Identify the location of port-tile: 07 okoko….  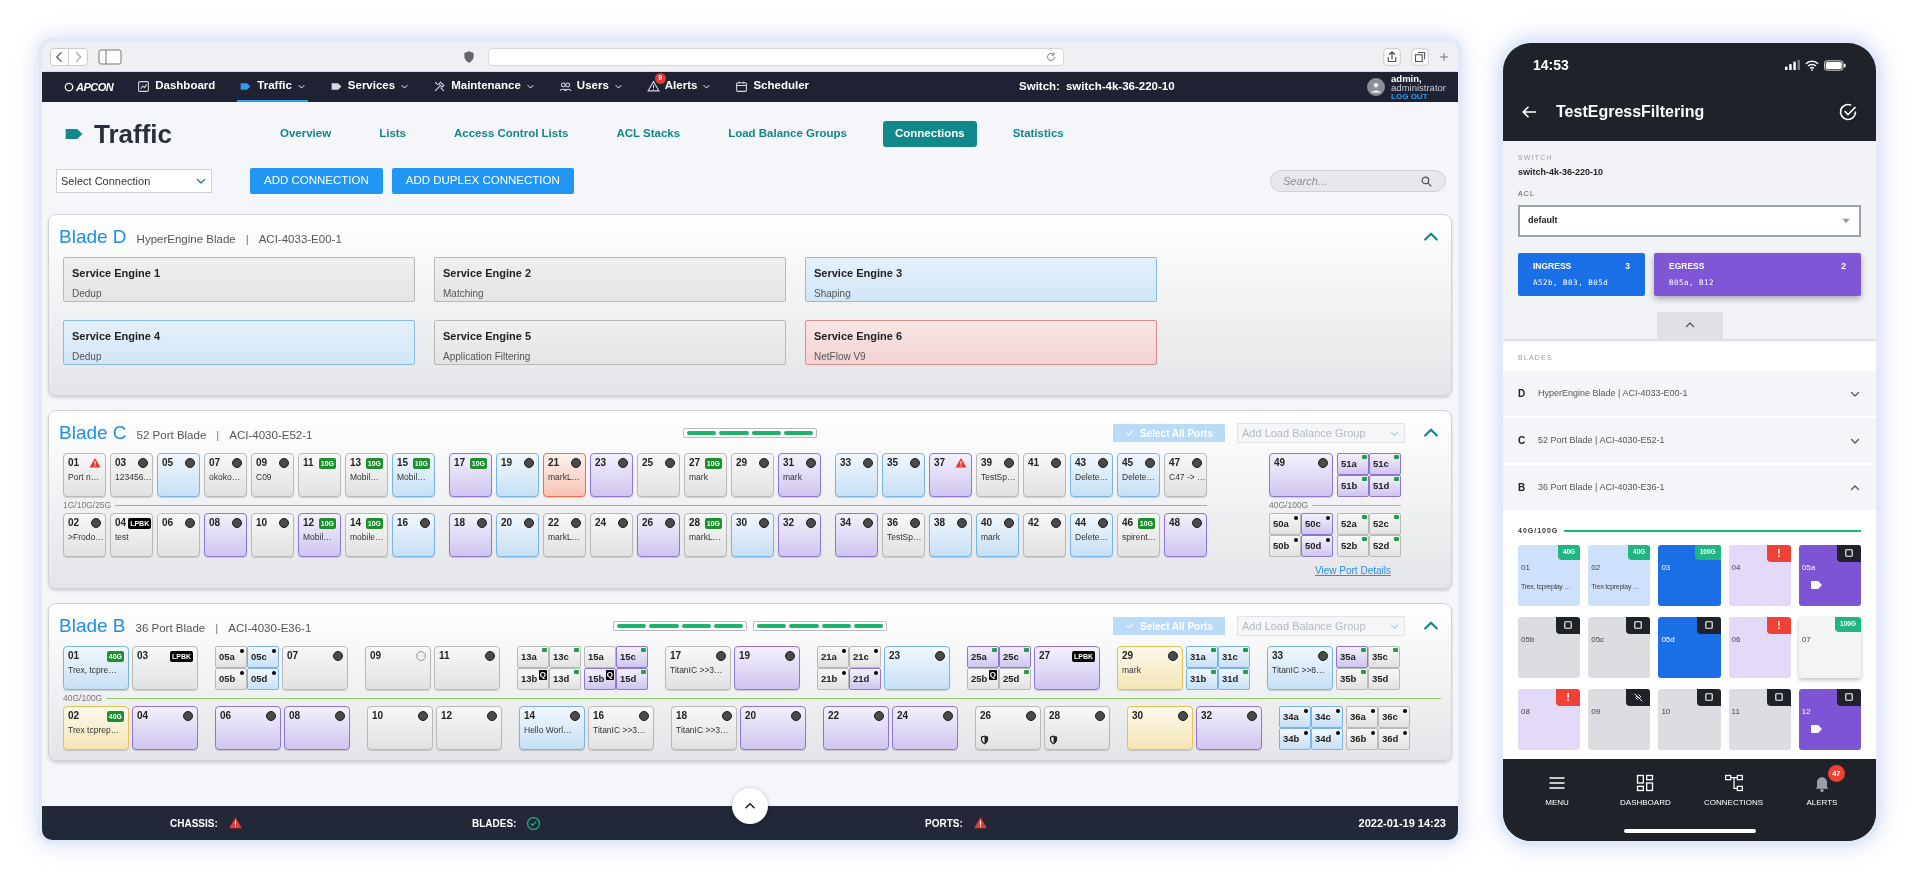
(225, 475).